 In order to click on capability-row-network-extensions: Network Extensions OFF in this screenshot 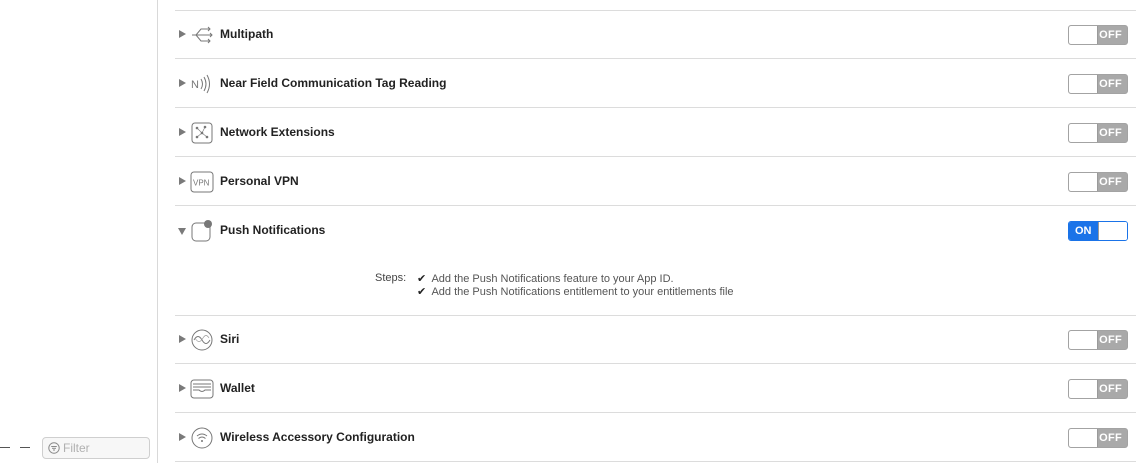, I will do `click(655, 133)`.